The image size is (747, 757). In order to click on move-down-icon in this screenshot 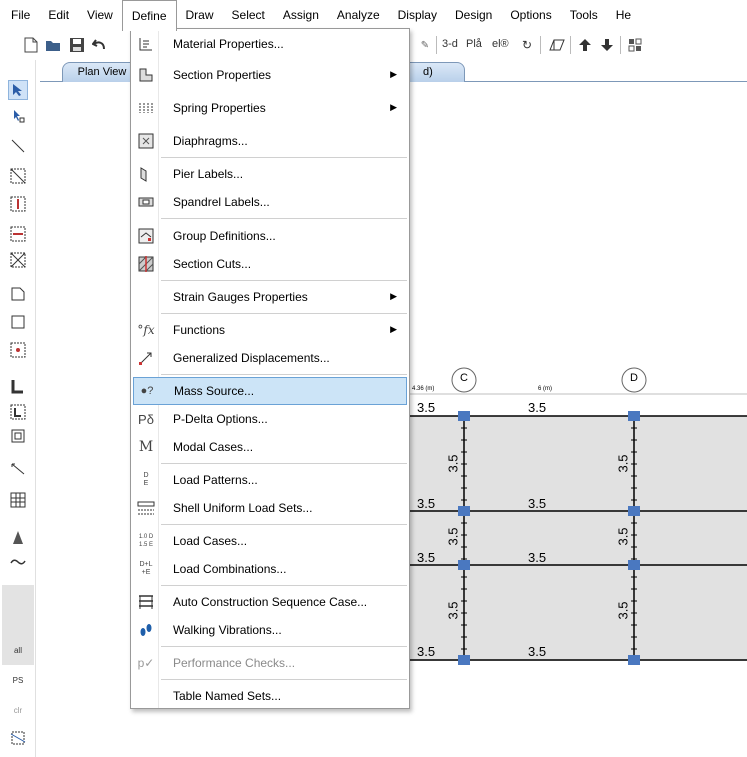, I will do `click(607, 45)`.